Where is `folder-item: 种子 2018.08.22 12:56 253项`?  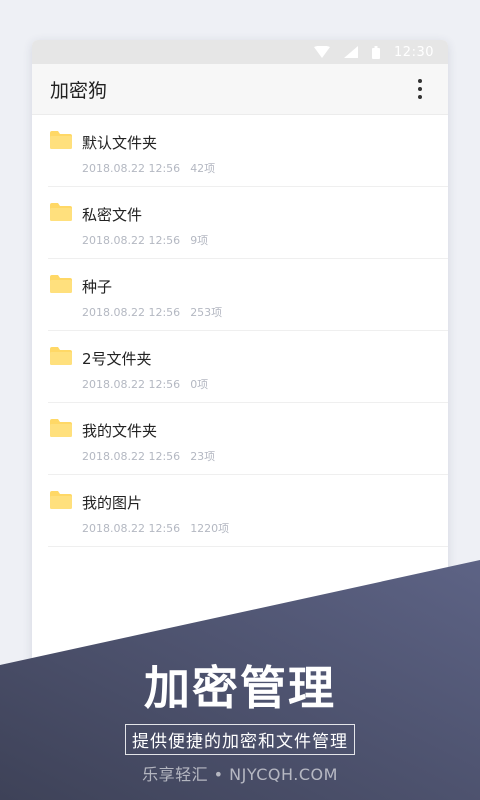 folder-item: 种子 2018.08.22 12:56 253项 is located at coordinates (248, 295).